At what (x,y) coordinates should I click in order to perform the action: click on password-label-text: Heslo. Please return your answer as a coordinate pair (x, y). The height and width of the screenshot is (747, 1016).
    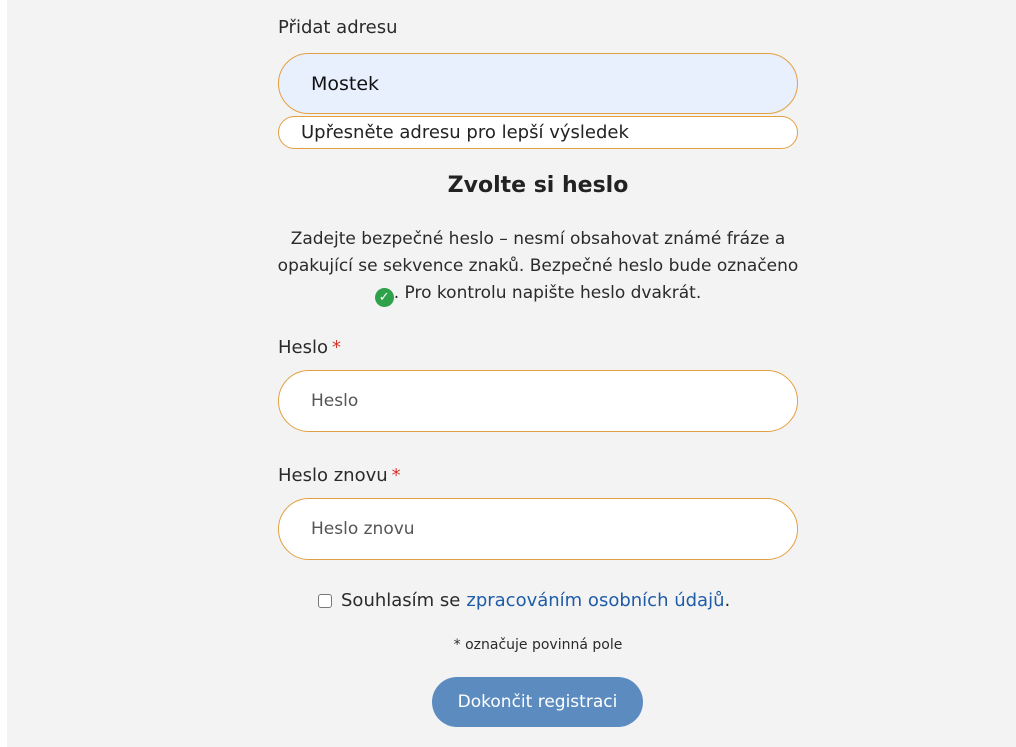
    Looking at the image, I should click on (303, 347).